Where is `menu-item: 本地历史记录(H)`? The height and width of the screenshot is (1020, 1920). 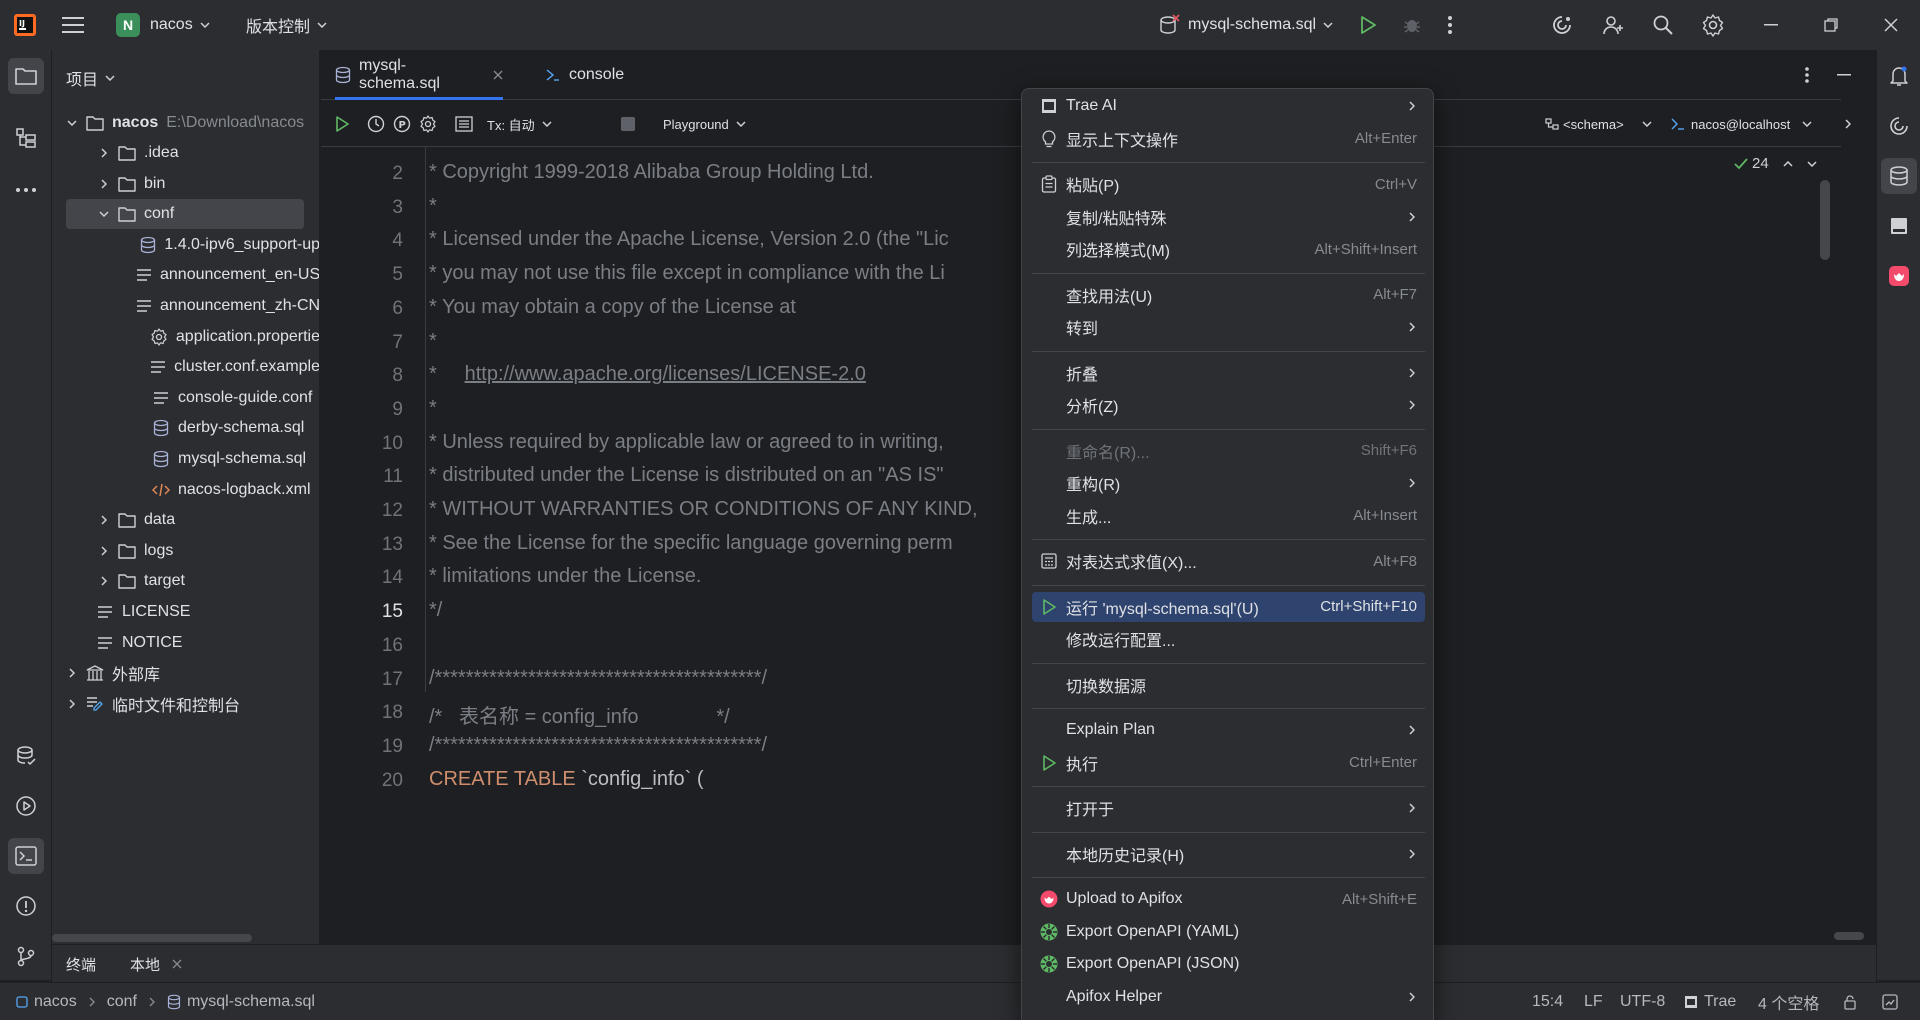
menu-item: 本地历史记录(H) is located at coordinates (1228, 854).